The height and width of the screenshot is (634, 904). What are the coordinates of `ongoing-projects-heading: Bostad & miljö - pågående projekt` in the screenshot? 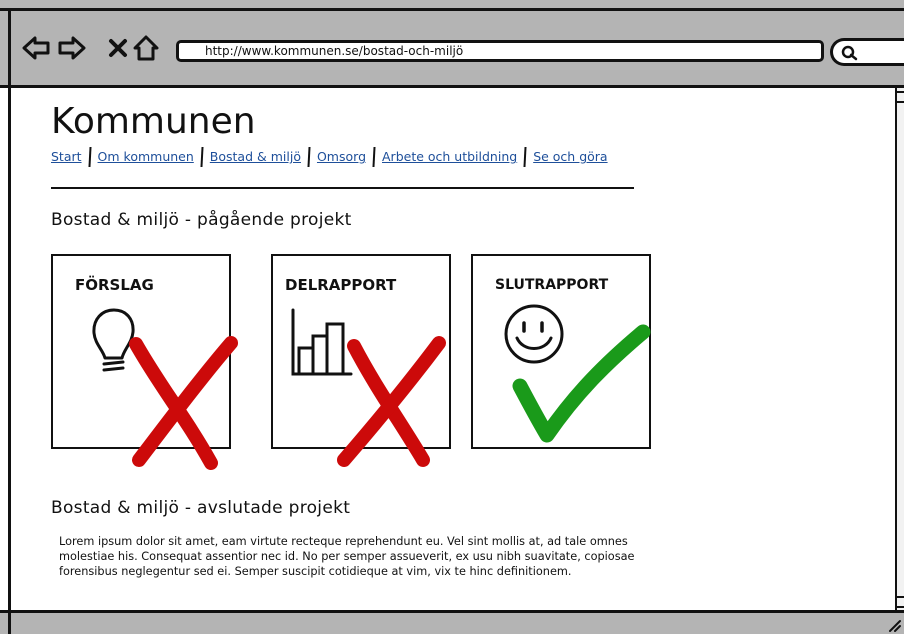 It's located at (201, 220).